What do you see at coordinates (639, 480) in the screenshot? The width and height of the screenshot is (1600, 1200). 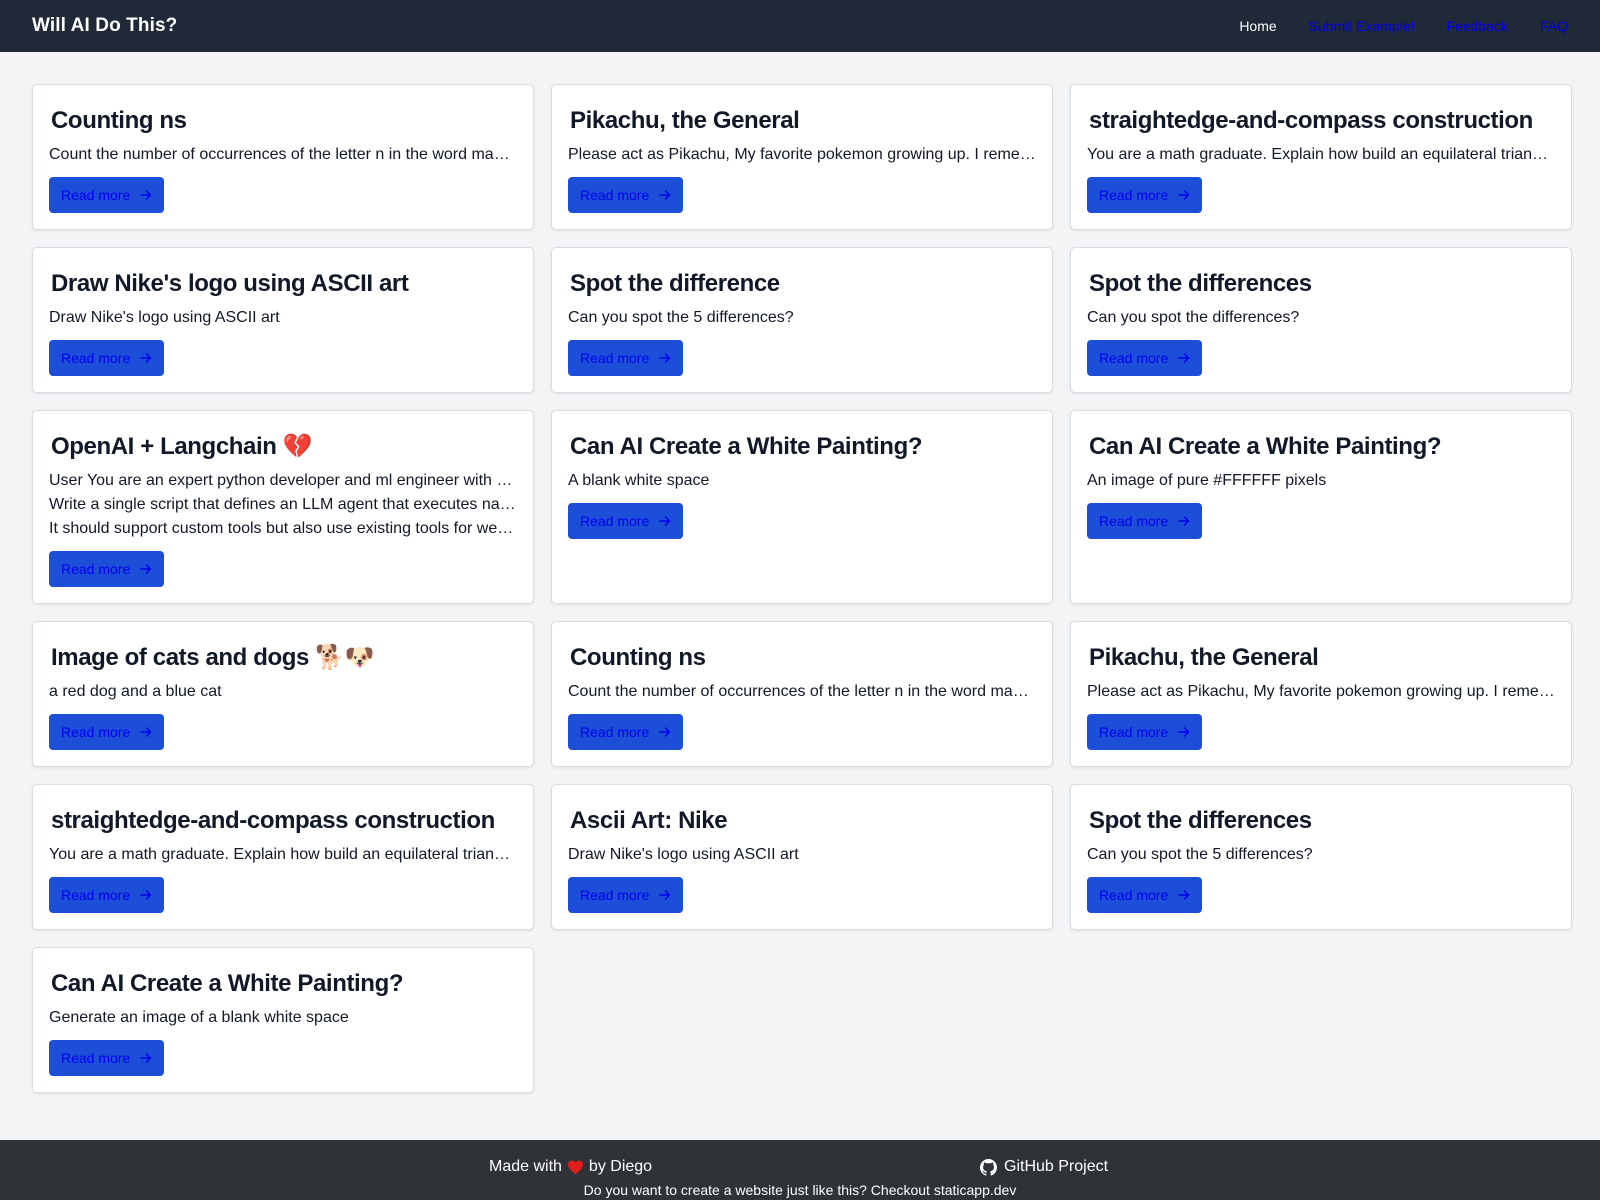 I see `card-description-line: A blank white space` at bounding box center [639, 480].